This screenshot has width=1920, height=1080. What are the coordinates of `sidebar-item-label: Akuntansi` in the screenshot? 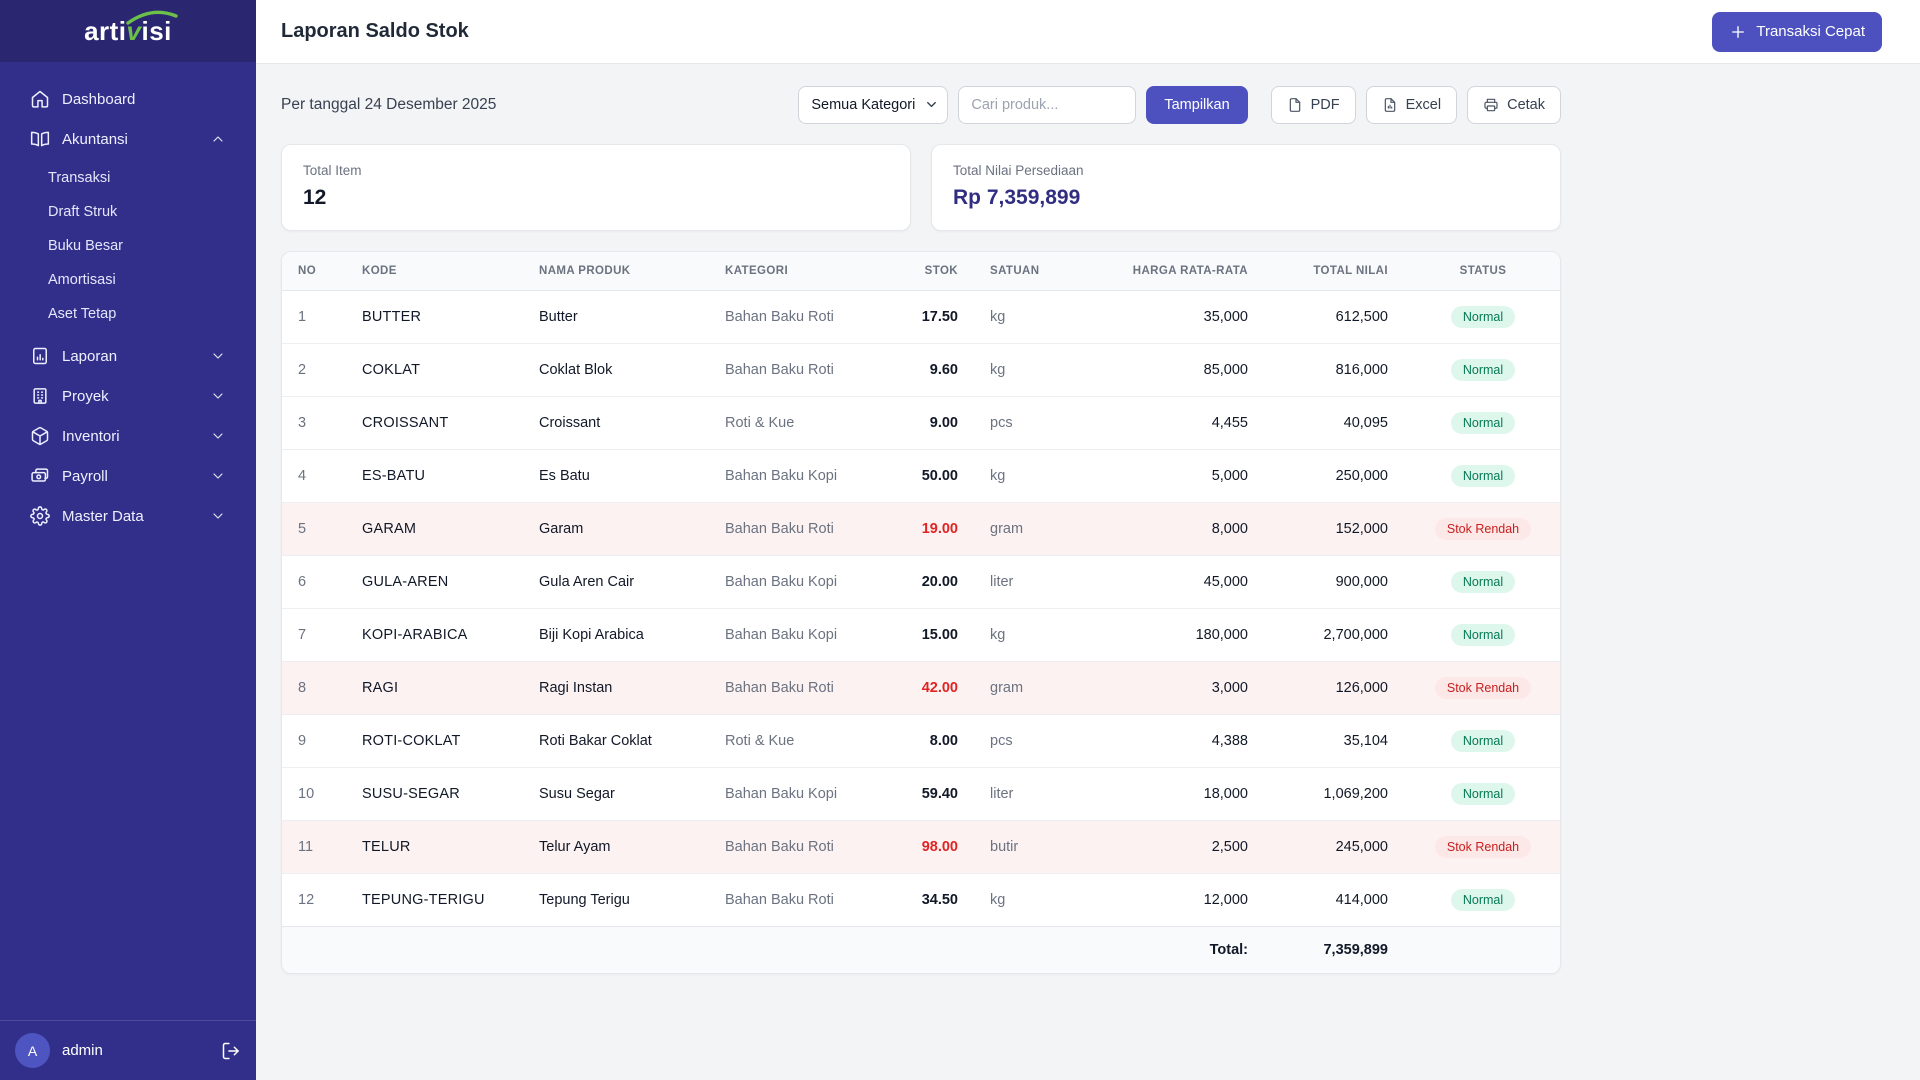 It's located at (95, 139).